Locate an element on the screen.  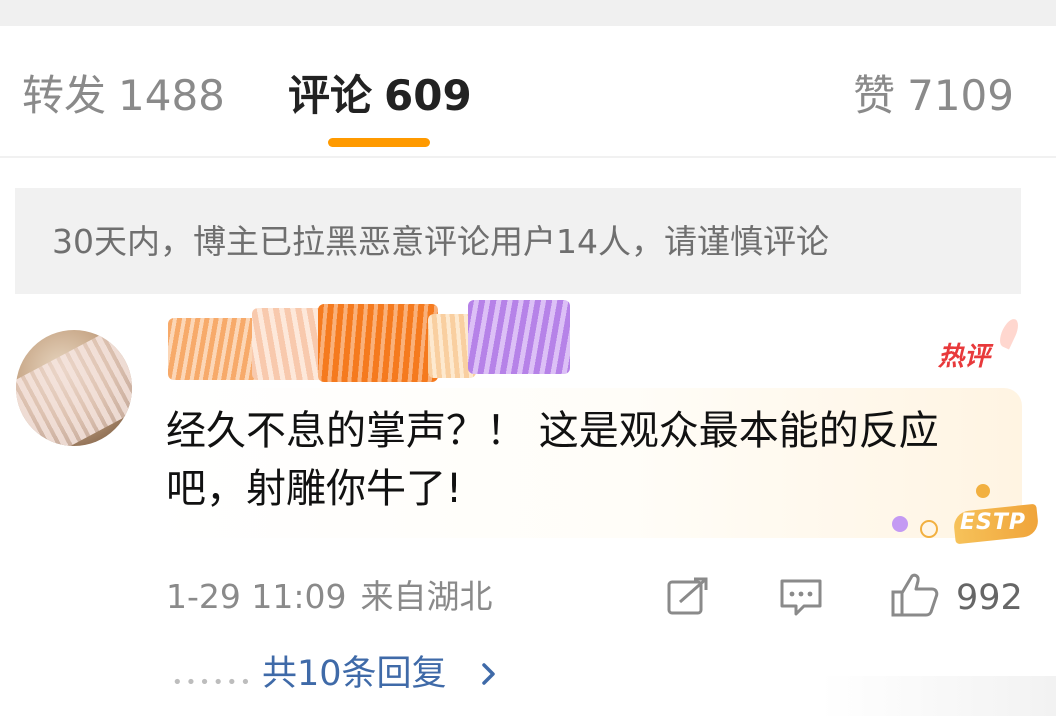
tab-comments: 评论 609 is located at coordinates (380, 96).